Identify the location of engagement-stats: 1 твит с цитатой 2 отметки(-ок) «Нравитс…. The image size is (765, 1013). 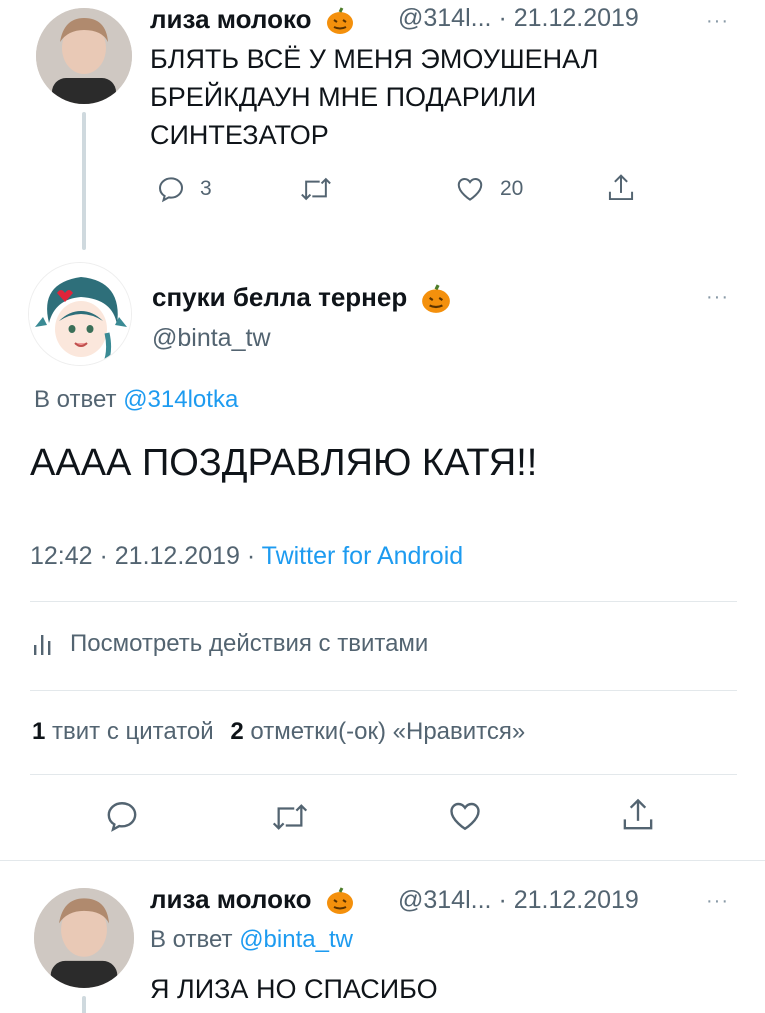
(278, 732).